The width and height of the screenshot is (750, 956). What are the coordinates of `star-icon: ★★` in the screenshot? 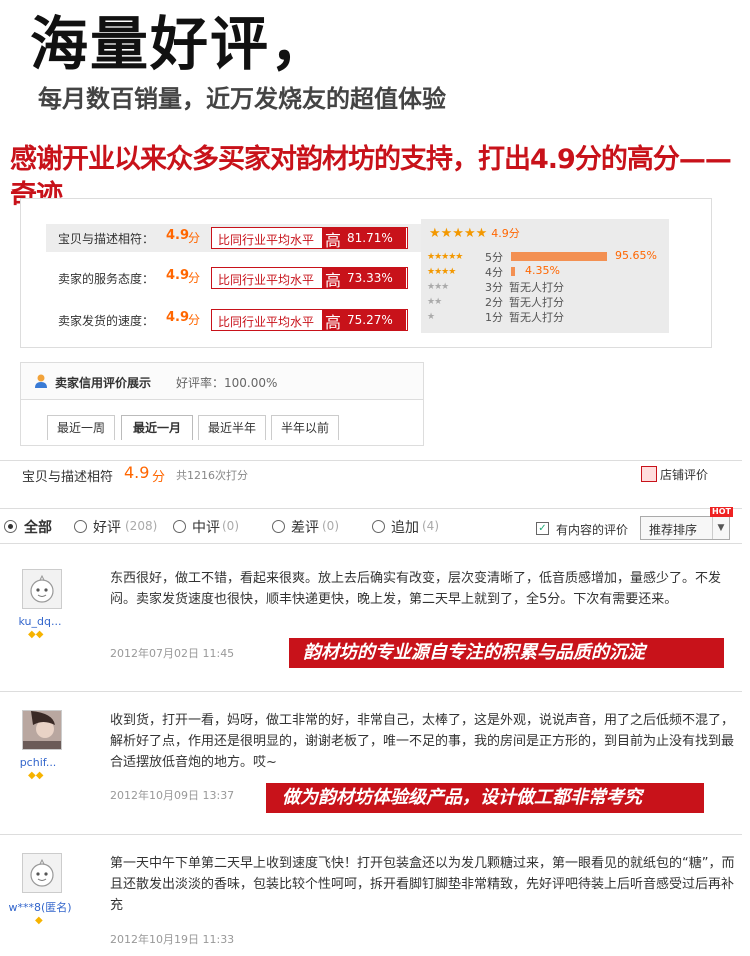 It's located at (434, 302).